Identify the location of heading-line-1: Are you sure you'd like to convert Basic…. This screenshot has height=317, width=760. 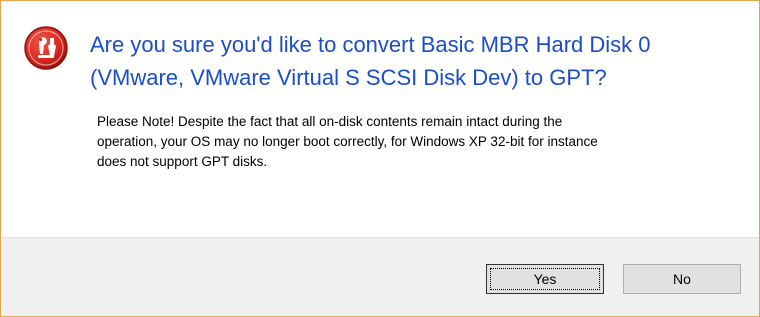
(370, 44).